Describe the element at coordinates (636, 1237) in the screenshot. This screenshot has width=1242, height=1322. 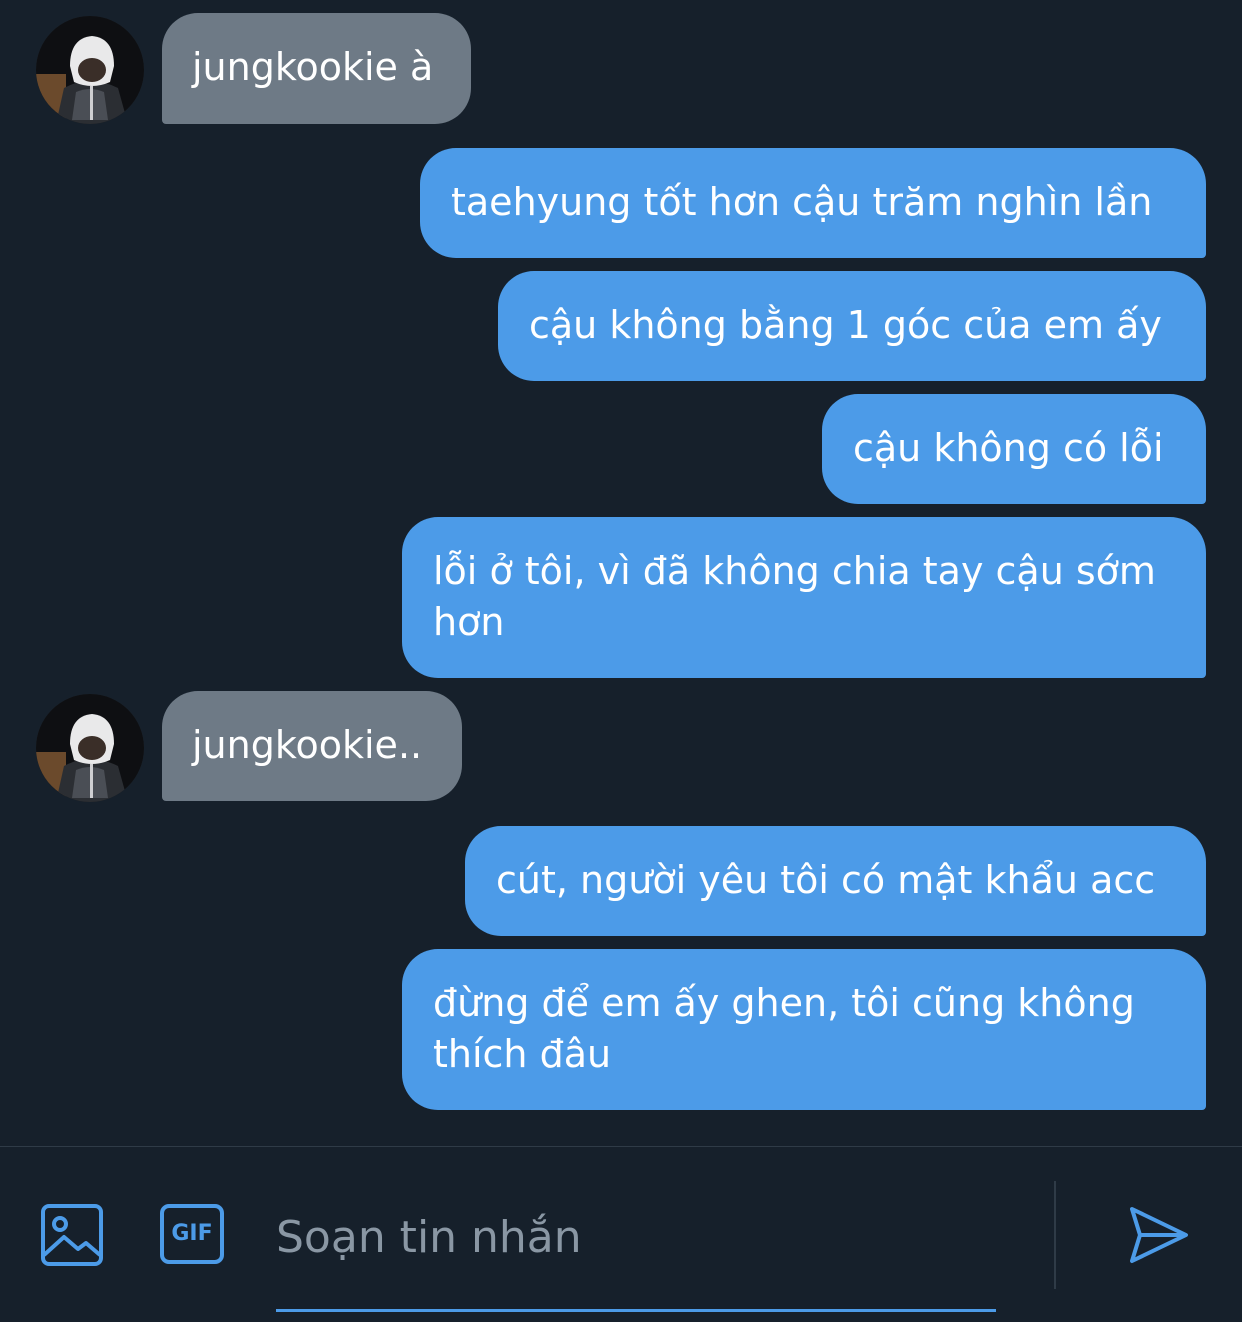
I see `message-input` at that location.